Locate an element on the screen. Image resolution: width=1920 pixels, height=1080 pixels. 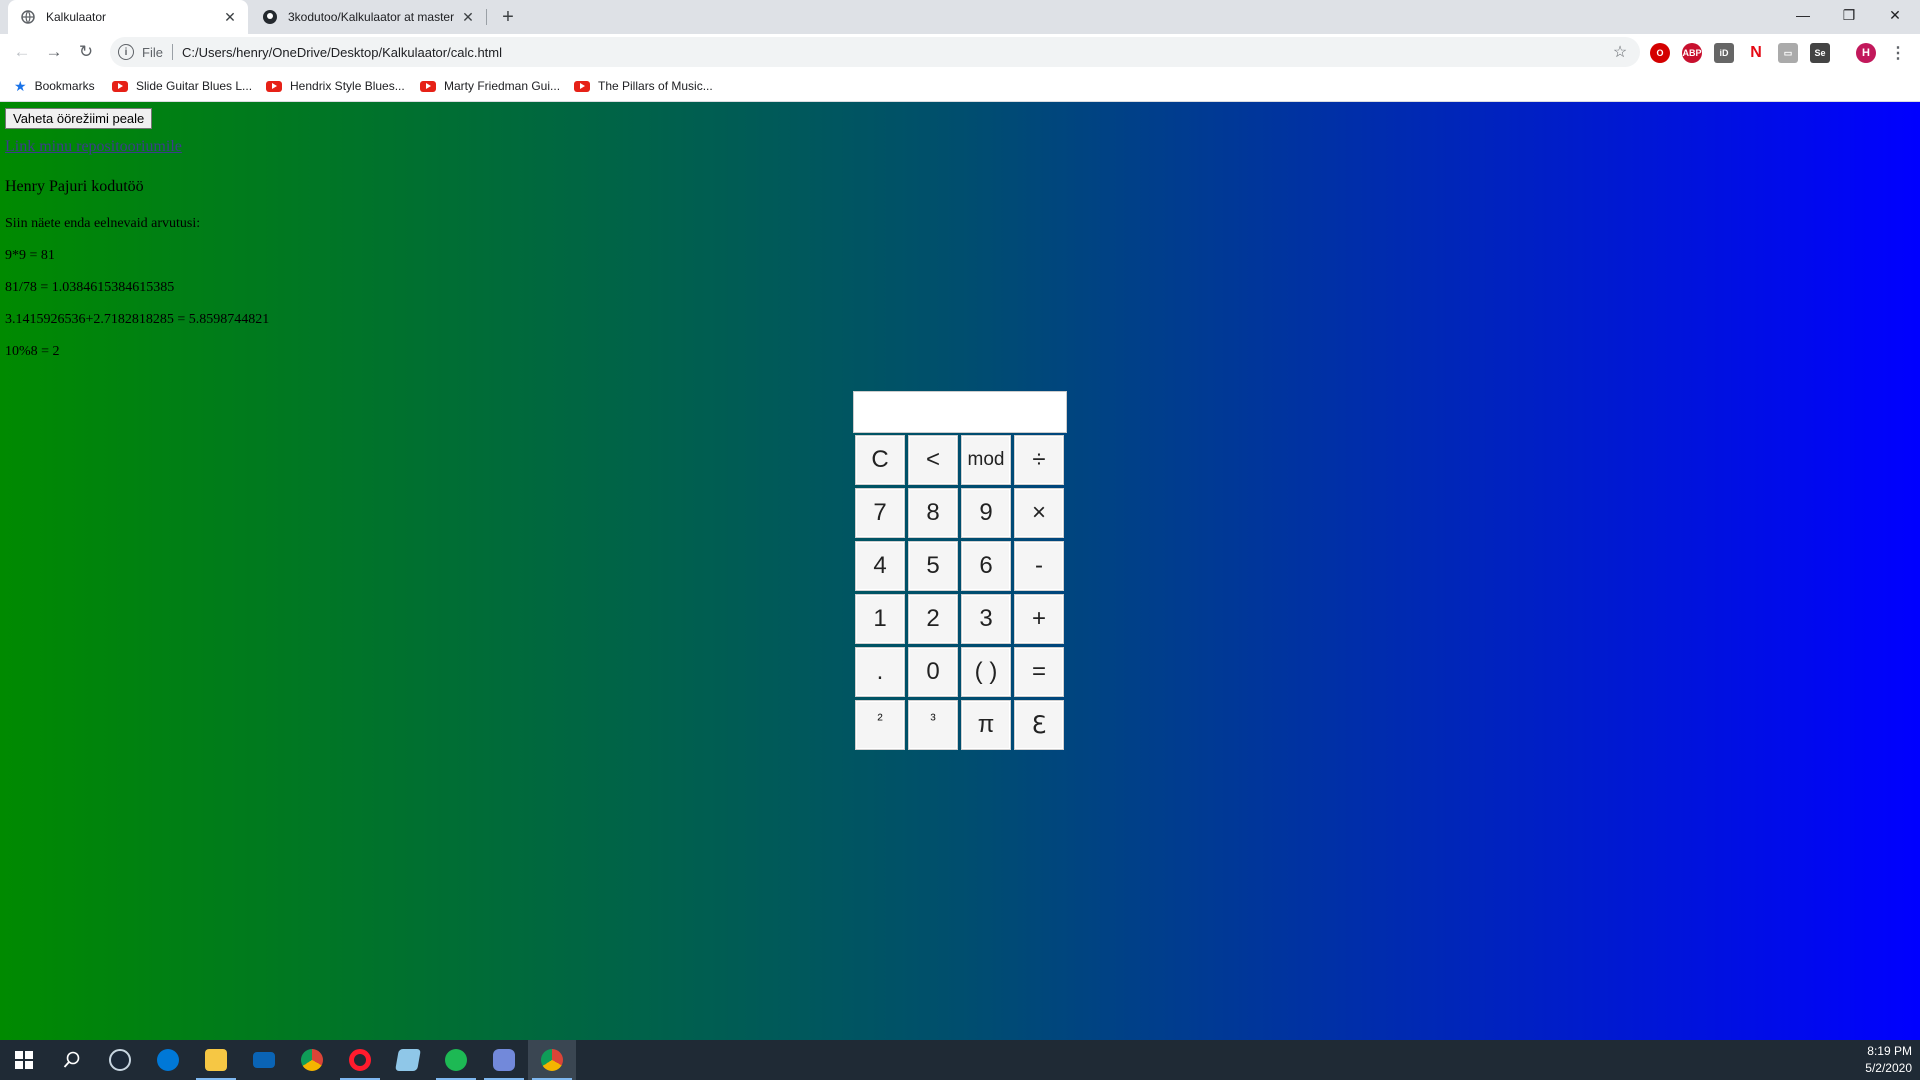
digit-4-button: 4 is located at coordinates (880, 566).